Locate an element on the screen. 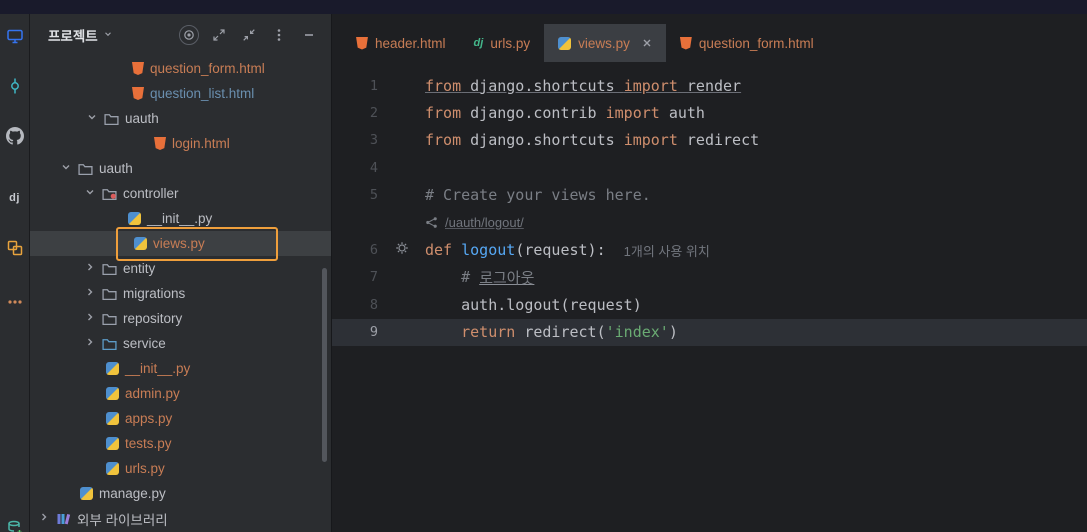  tab-header-html: header.html is located at coordinates (401, 43).